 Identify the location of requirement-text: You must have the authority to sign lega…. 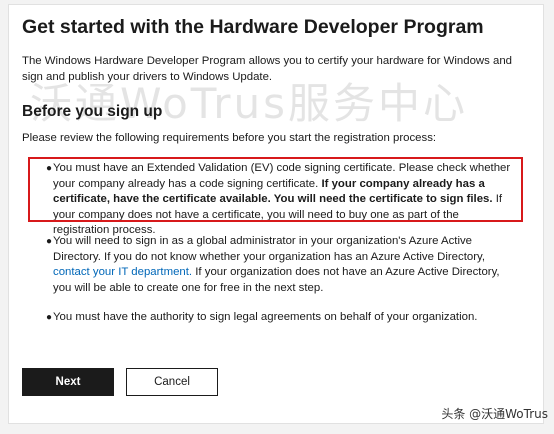
(265, 317).